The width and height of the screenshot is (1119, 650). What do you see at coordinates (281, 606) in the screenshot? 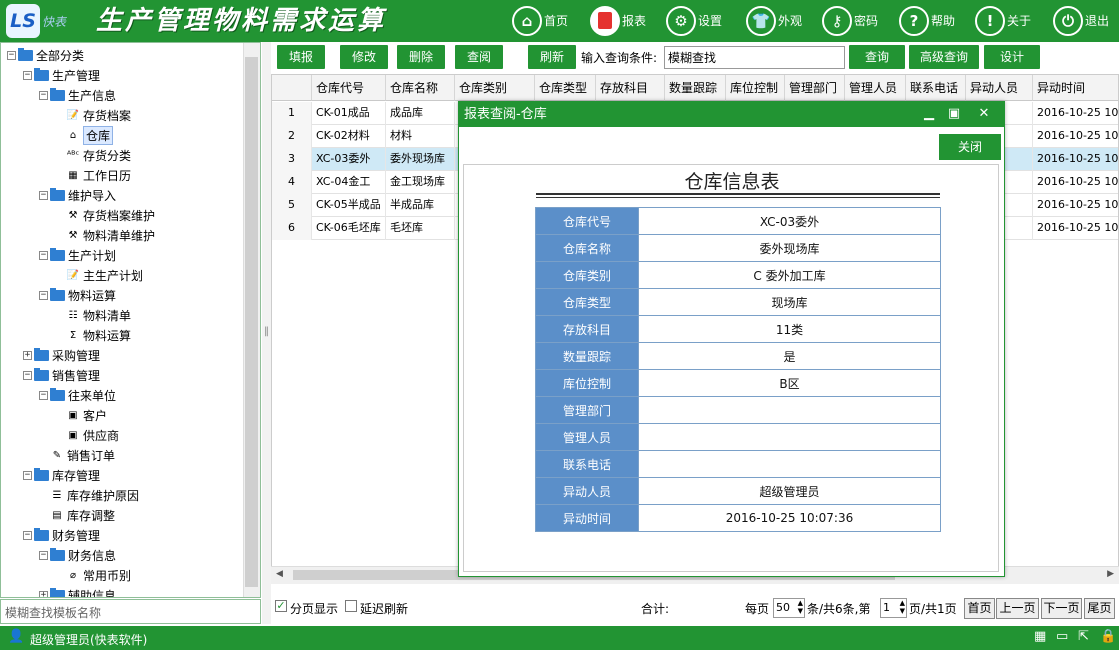
I see `paging-checkbox: ✓` at bounding box center [281, 606].